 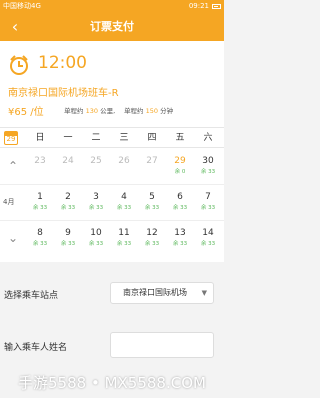 I want to click on app-header: ‹ 订票支付, so click(x=112, y=27).